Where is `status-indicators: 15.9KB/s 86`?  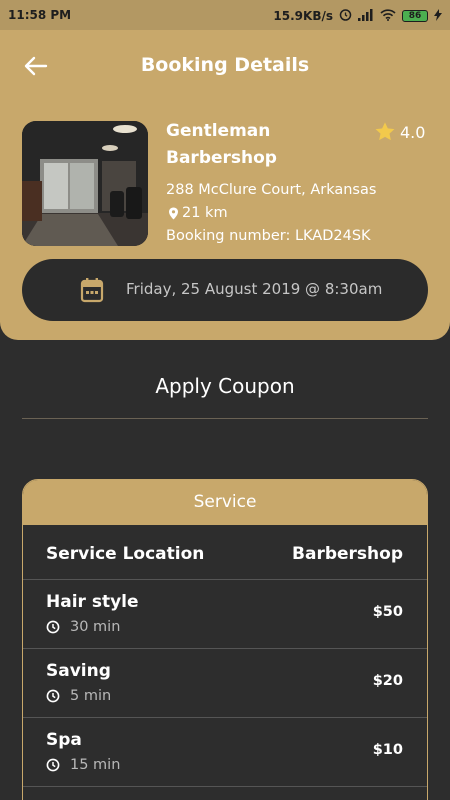 status-indicators: 15.9KB/s 86 is located at coordinates (357, 16).